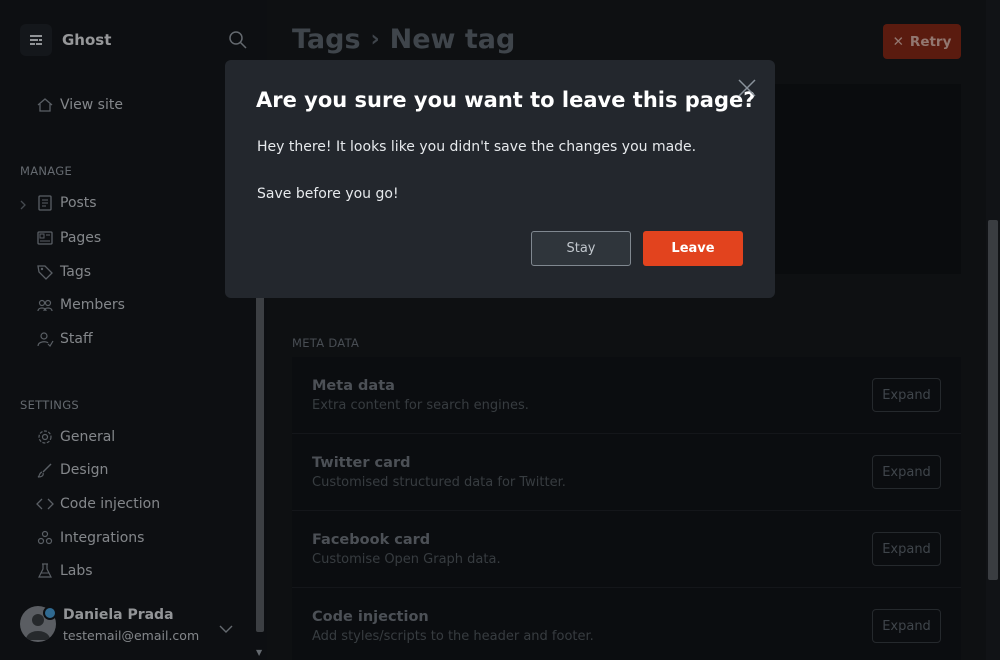 This screenshot has height=660, width=1000. I want to click on close-icon, so click(747, 88).